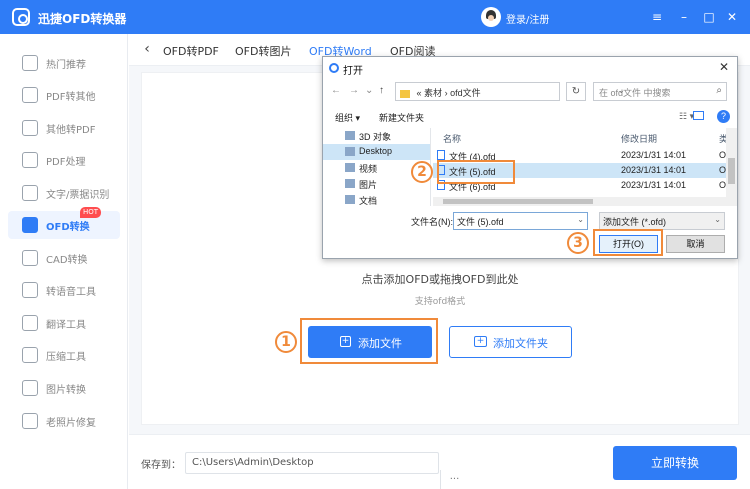 This screenshot has width=750, height=489. I want to click on file-list-header: 名称 修改日期 类, so click(579, 137).